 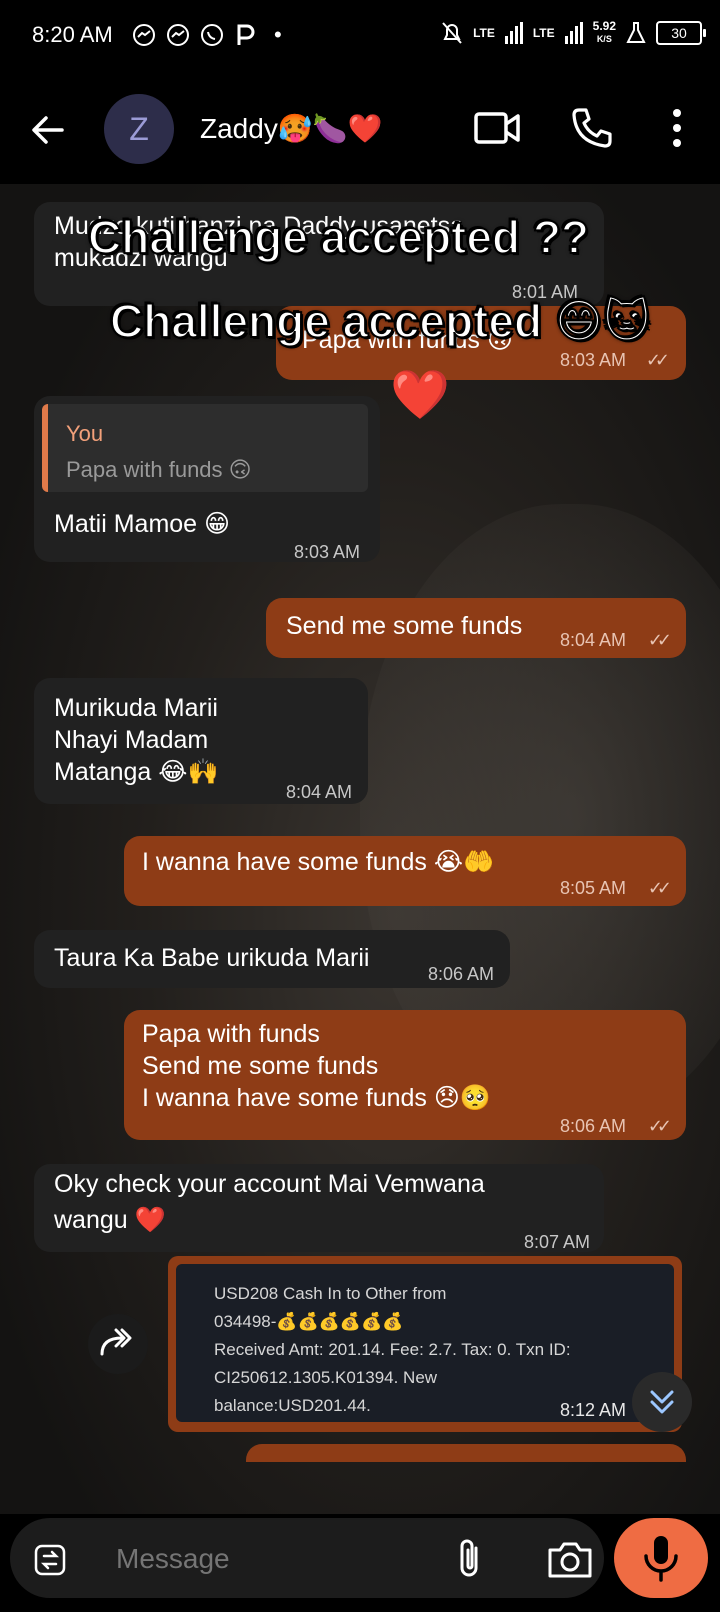 What do you see at coordinates (497, 128) in the screenshot?
I see `video-call-icon` at bounding box center [497, 128].